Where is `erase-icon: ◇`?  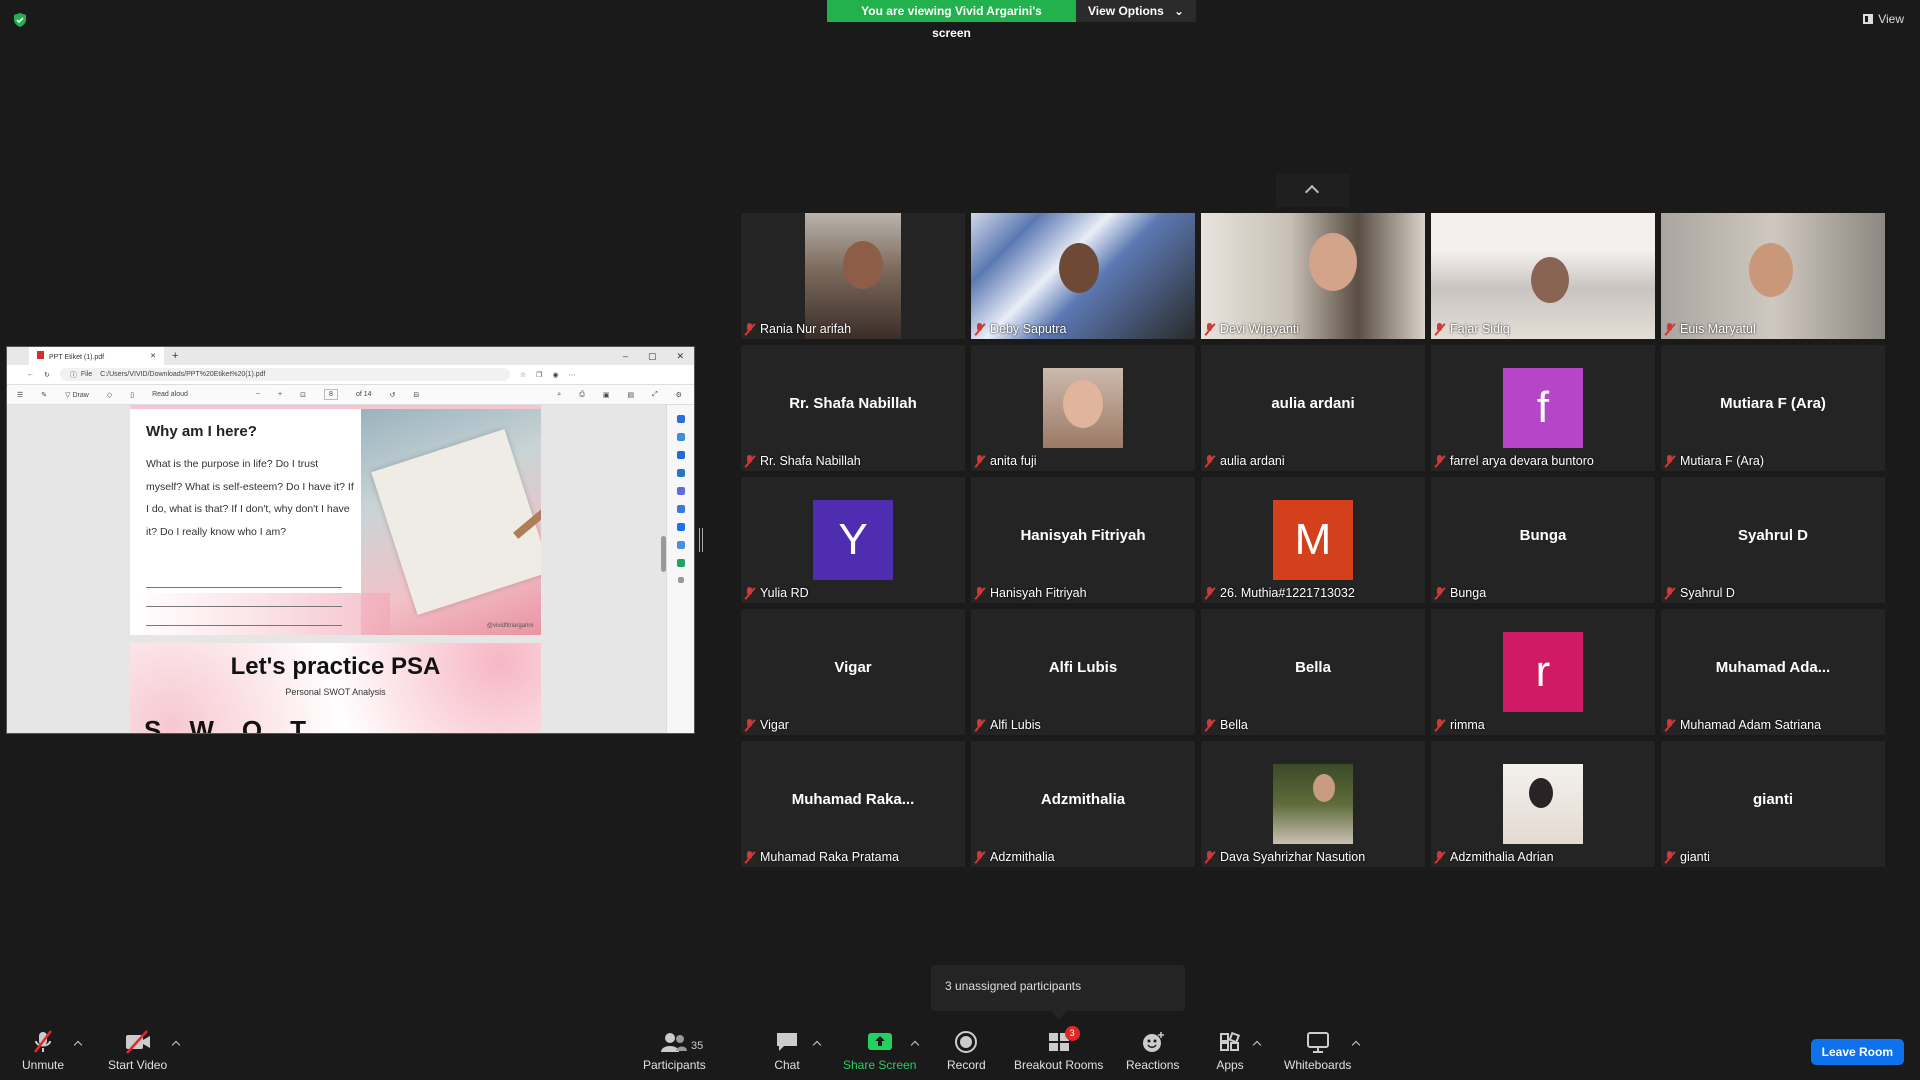 erase-icon: ◇ is located at coordinates (109, 395).